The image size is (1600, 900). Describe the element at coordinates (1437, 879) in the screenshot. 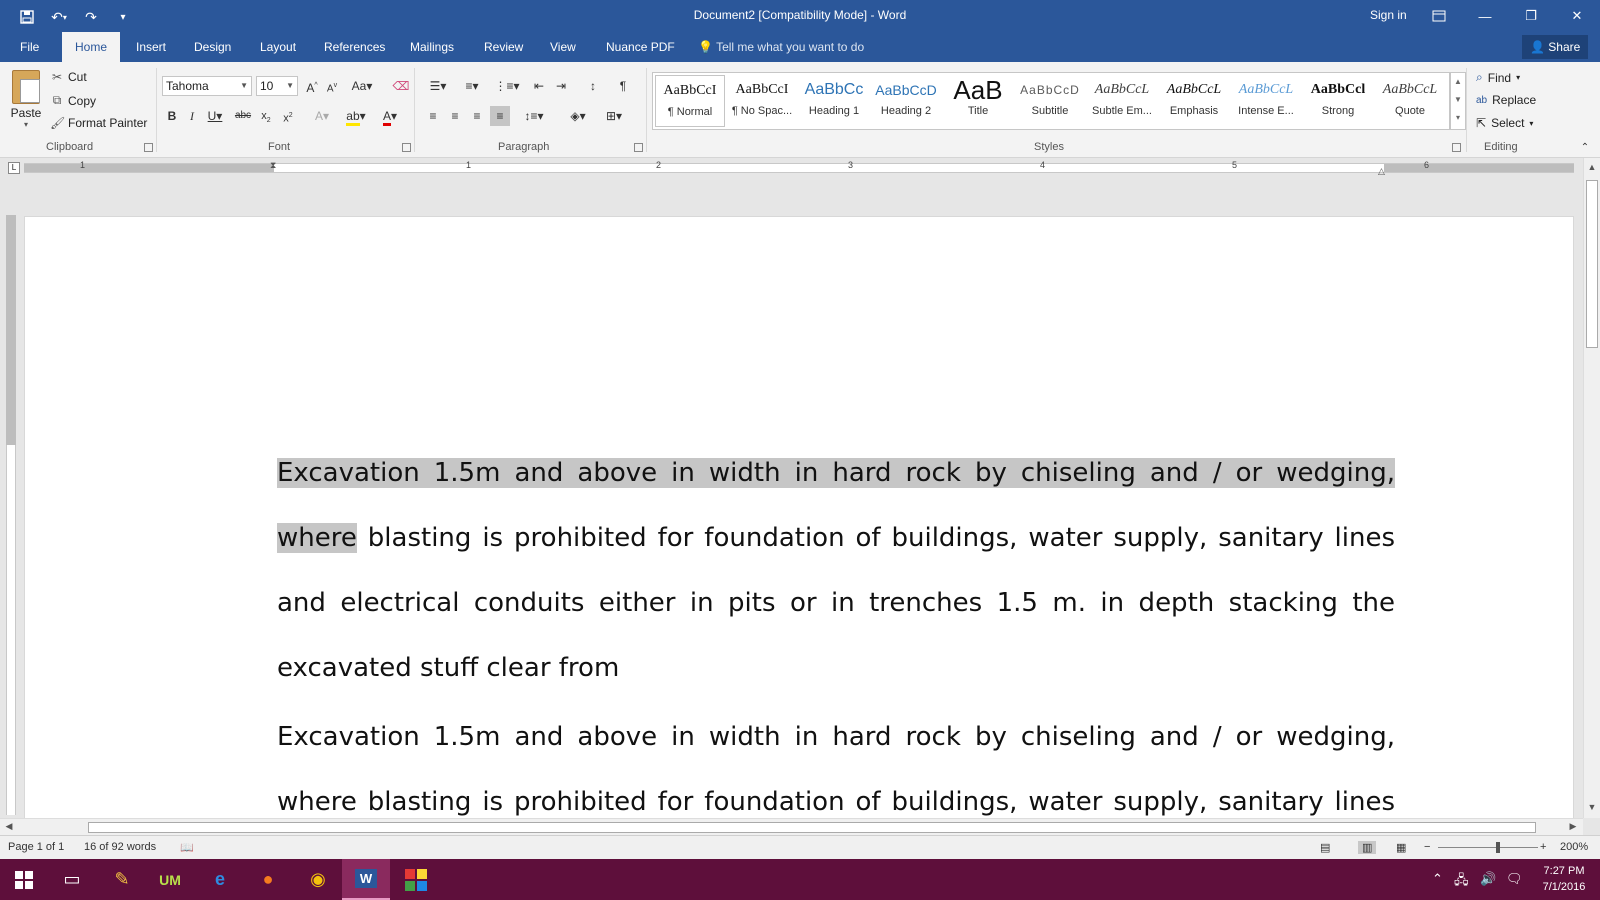

I see `chevron-up-icon: ⌃` at that location.